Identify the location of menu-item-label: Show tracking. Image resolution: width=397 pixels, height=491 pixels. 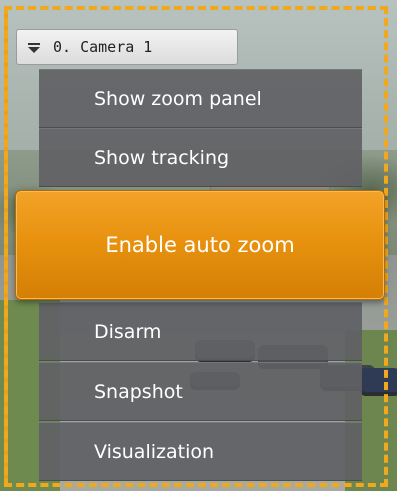
(162, 157).